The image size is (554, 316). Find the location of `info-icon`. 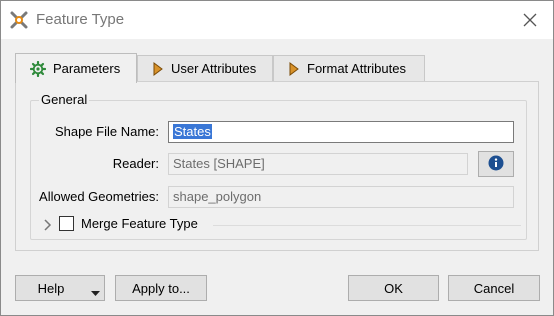

info-icon is located at coordinates (496, 164).